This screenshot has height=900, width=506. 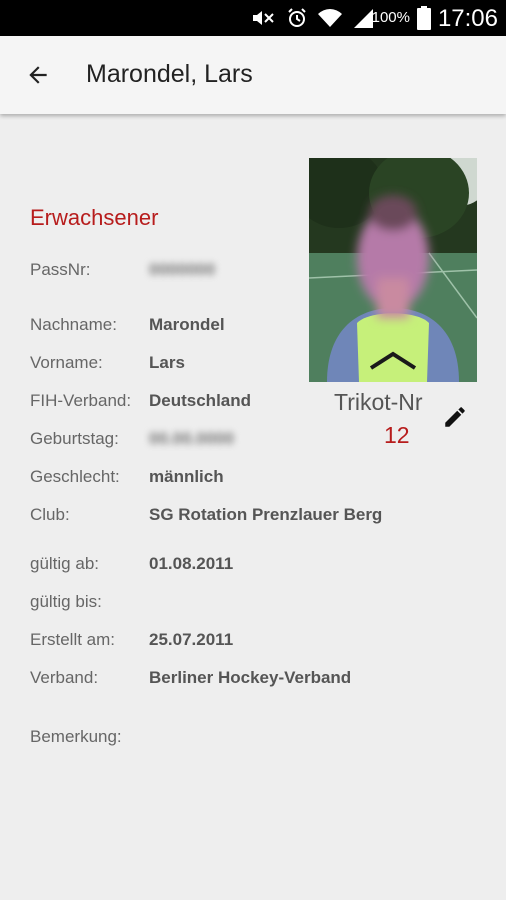 What do you see at coordinates (266, 514) in the screenshot?
I see `value-club: SG Rotation Prenzlauer Berg` at bounding box center [266, 514].